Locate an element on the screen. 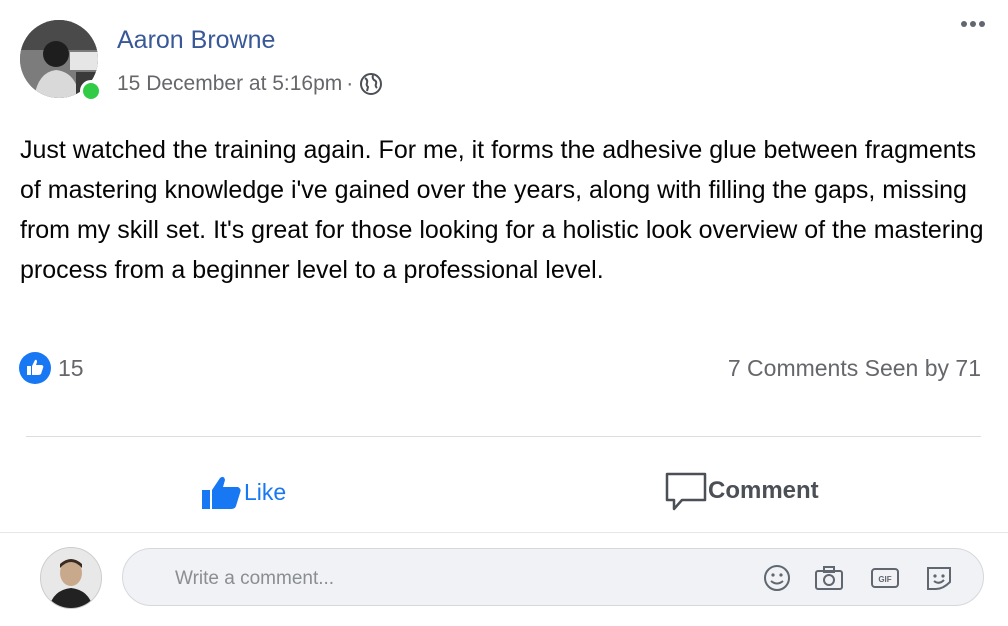  like-button-label: Like is located at coordinates (265, 491).